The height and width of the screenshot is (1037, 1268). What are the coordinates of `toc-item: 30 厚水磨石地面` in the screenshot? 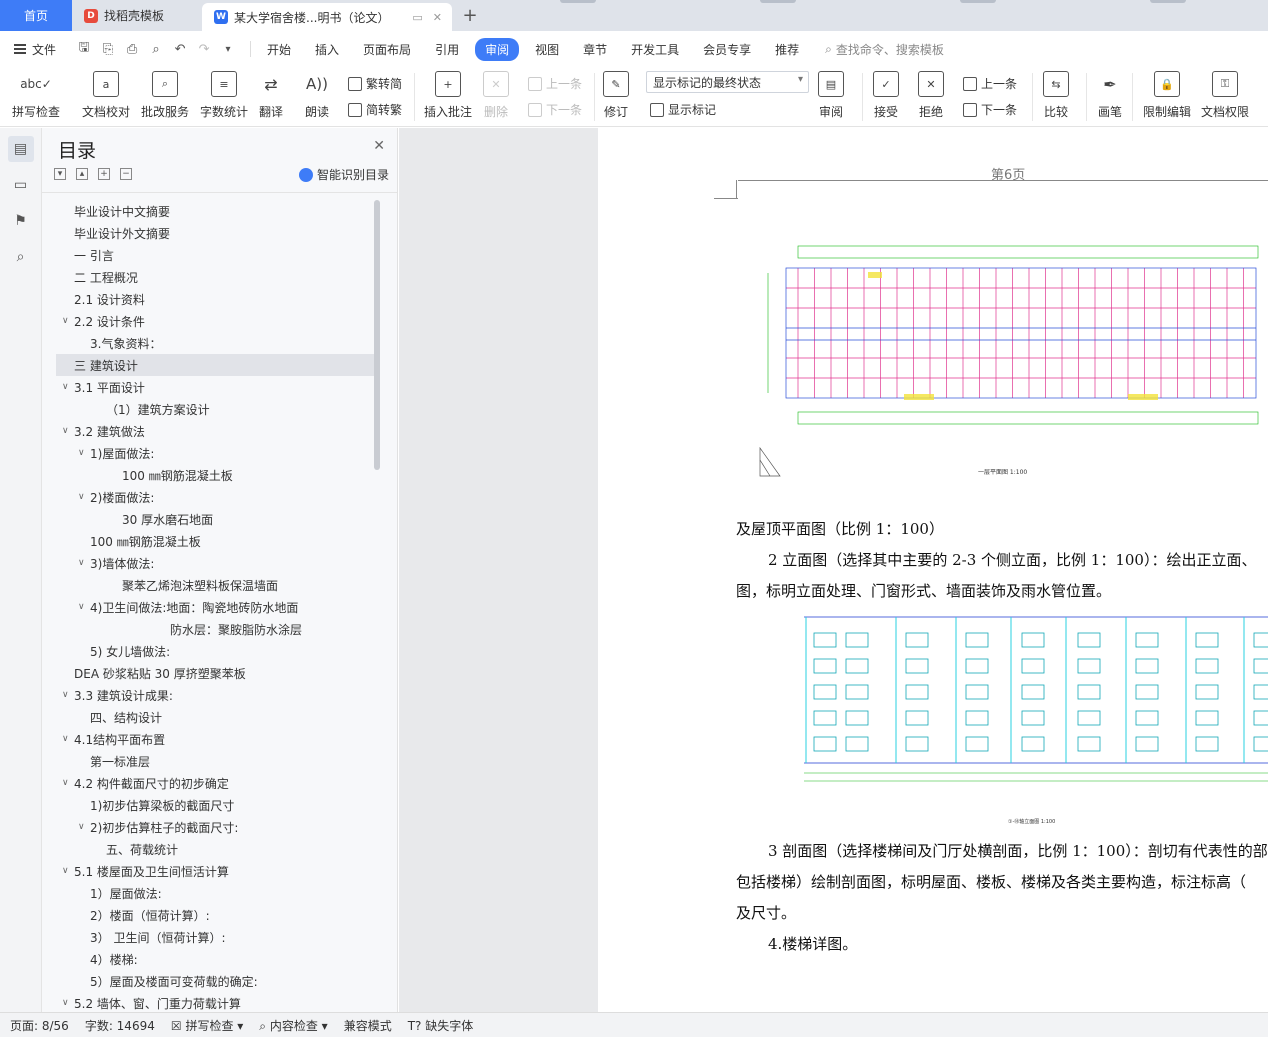 It's located at (216, 519).